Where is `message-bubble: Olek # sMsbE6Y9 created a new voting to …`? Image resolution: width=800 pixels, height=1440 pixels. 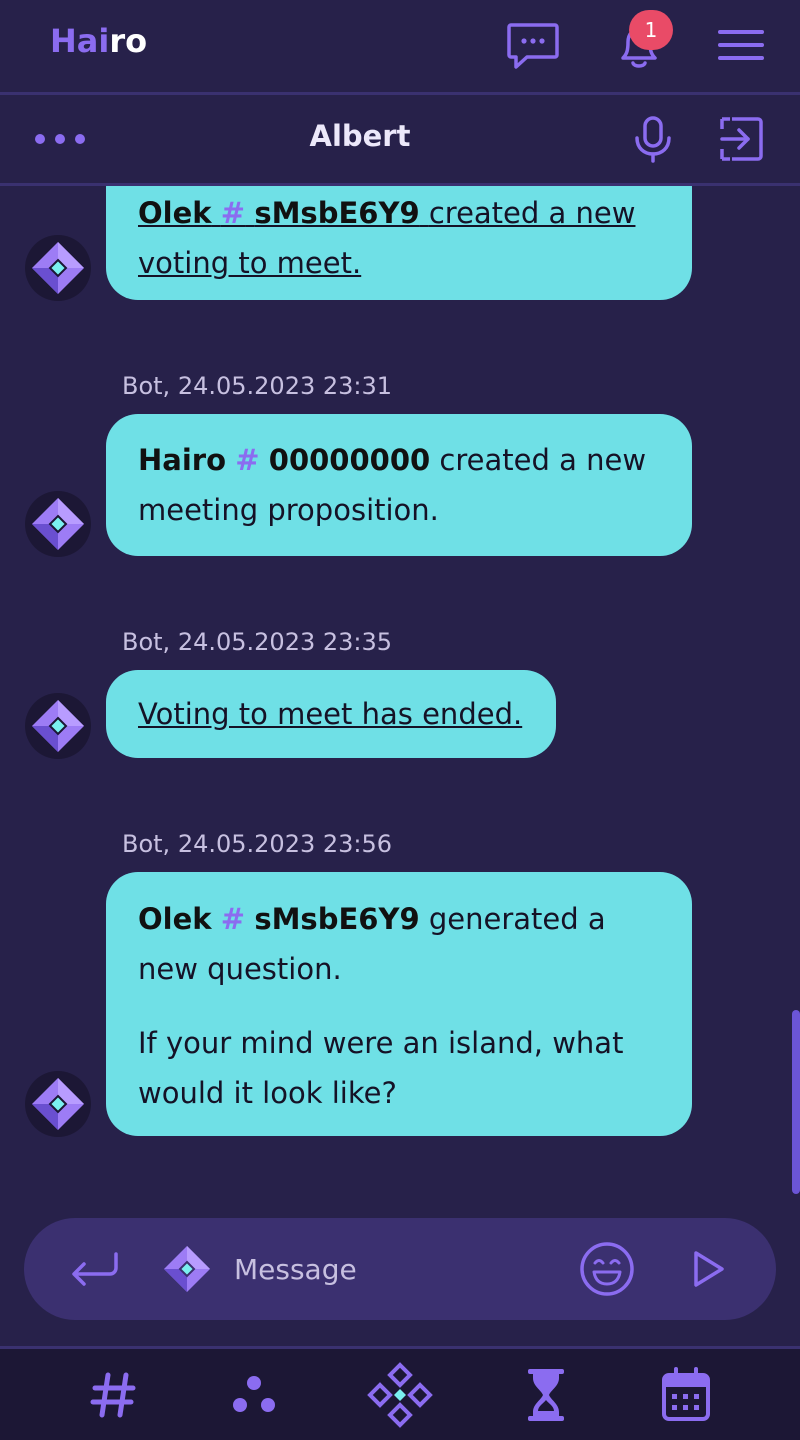 message-bubble: Olek # sMsbE6Y9 created a new voting to … is located at coordinates (399, 243).